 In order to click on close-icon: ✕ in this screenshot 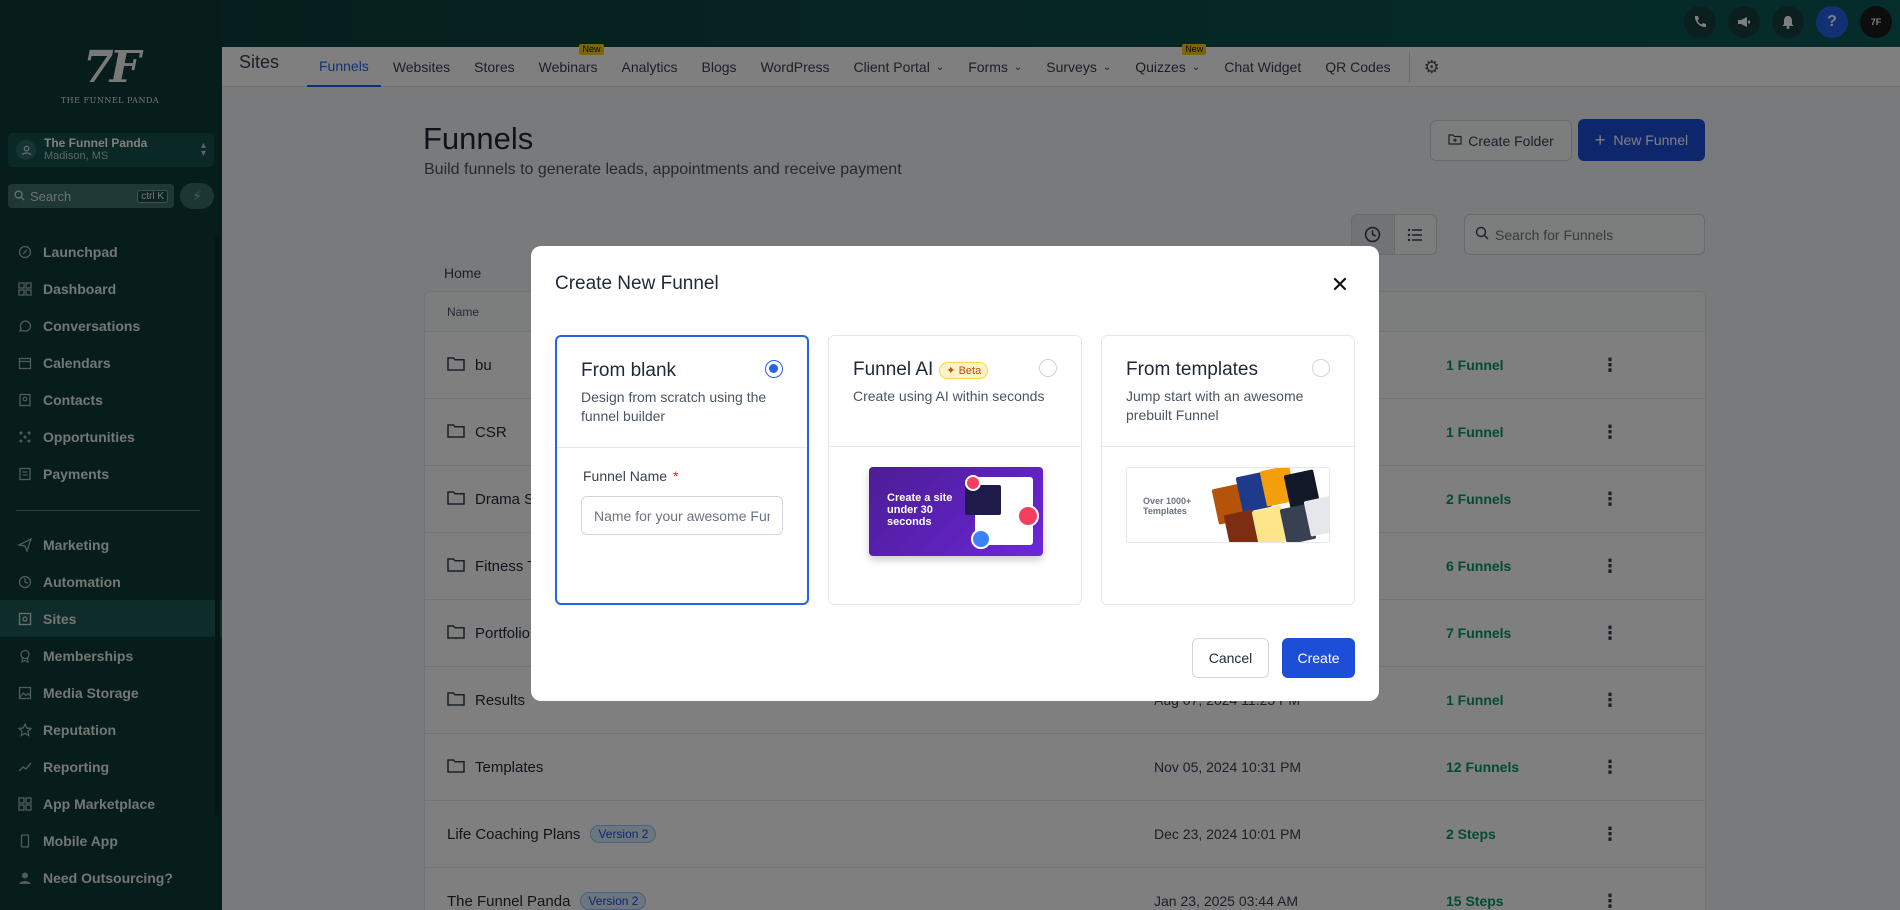, I will do `click(1340, 285)`.